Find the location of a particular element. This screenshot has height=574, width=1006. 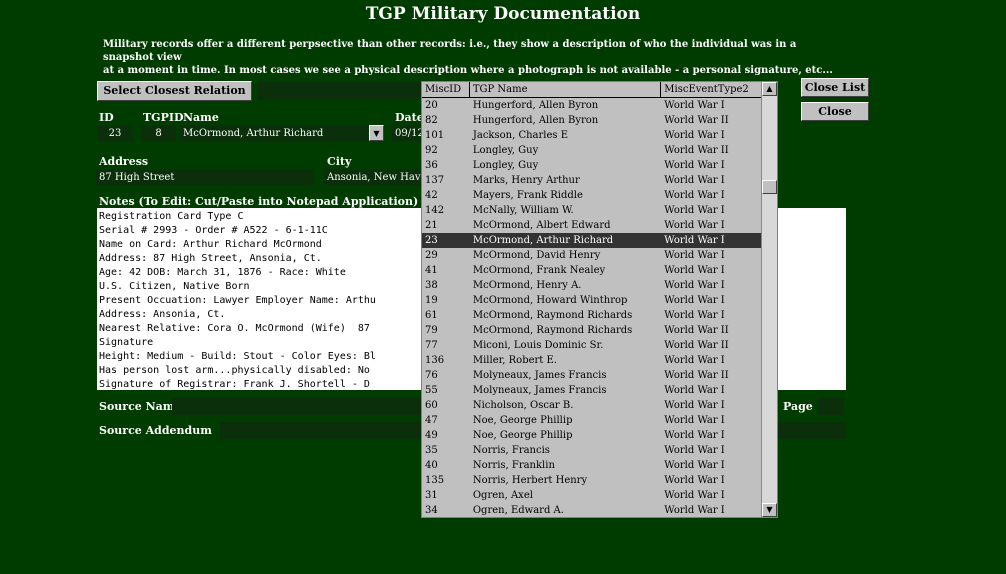

row-misc-id: 55 is located at coordinates (431, 390).